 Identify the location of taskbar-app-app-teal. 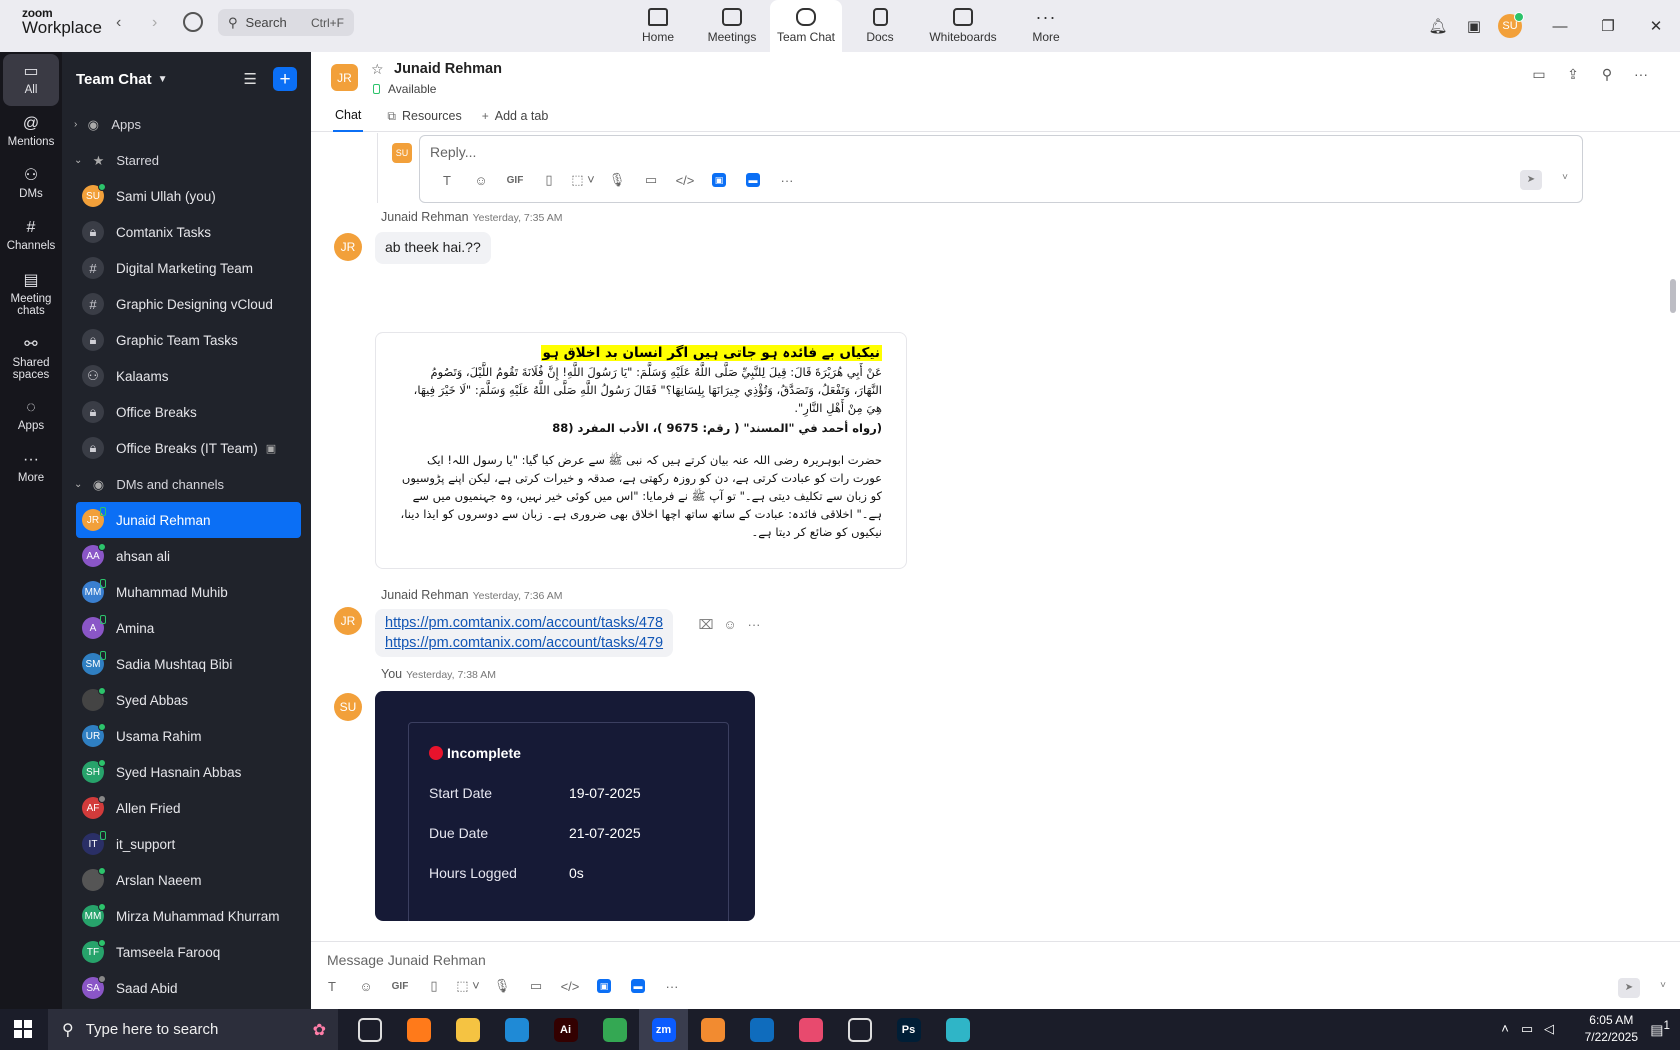
(957, 1029).